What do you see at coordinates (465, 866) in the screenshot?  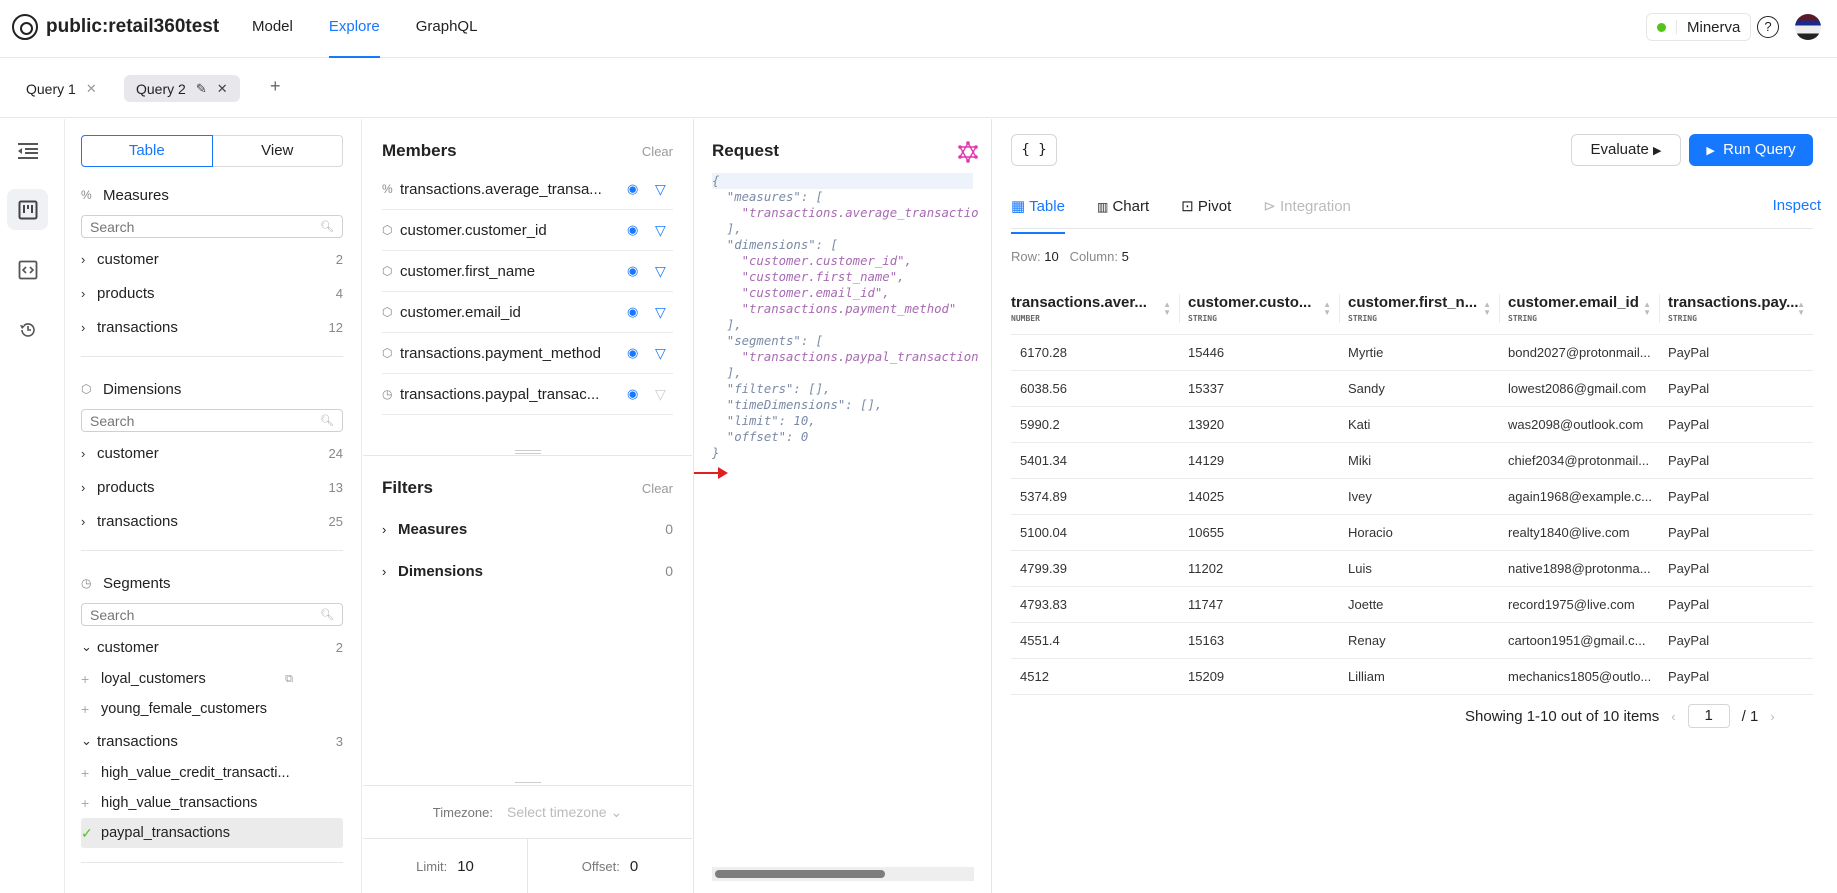 I see `limit-value: 10` at bounding box center [465, 866].